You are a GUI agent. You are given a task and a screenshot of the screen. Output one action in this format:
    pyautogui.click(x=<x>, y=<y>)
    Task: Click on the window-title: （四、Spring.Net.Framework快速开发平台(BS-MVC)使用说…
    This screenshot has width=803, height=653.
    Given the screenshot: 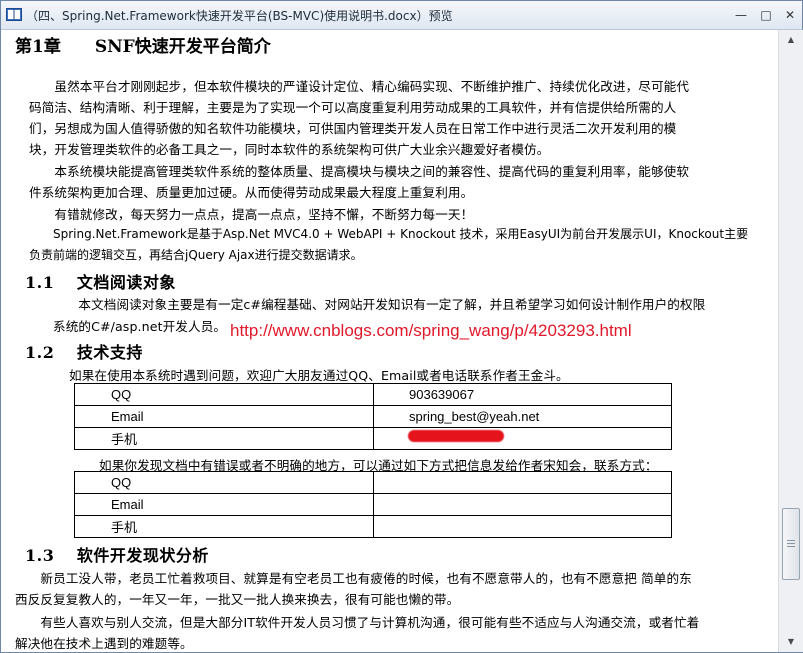 What is the action you would take?
    pyautogui.click(x=239, y=16)
    